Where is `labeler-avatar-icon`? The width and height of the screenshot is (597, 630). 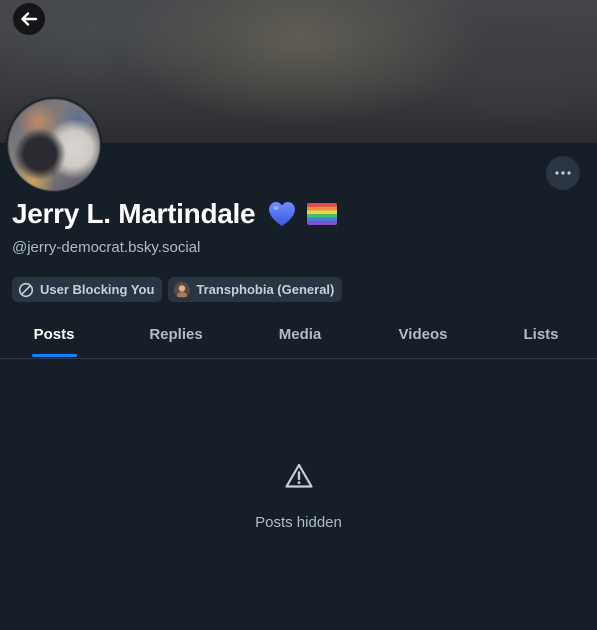 labeler-avatar-icon is located at coordinates (182, 289).